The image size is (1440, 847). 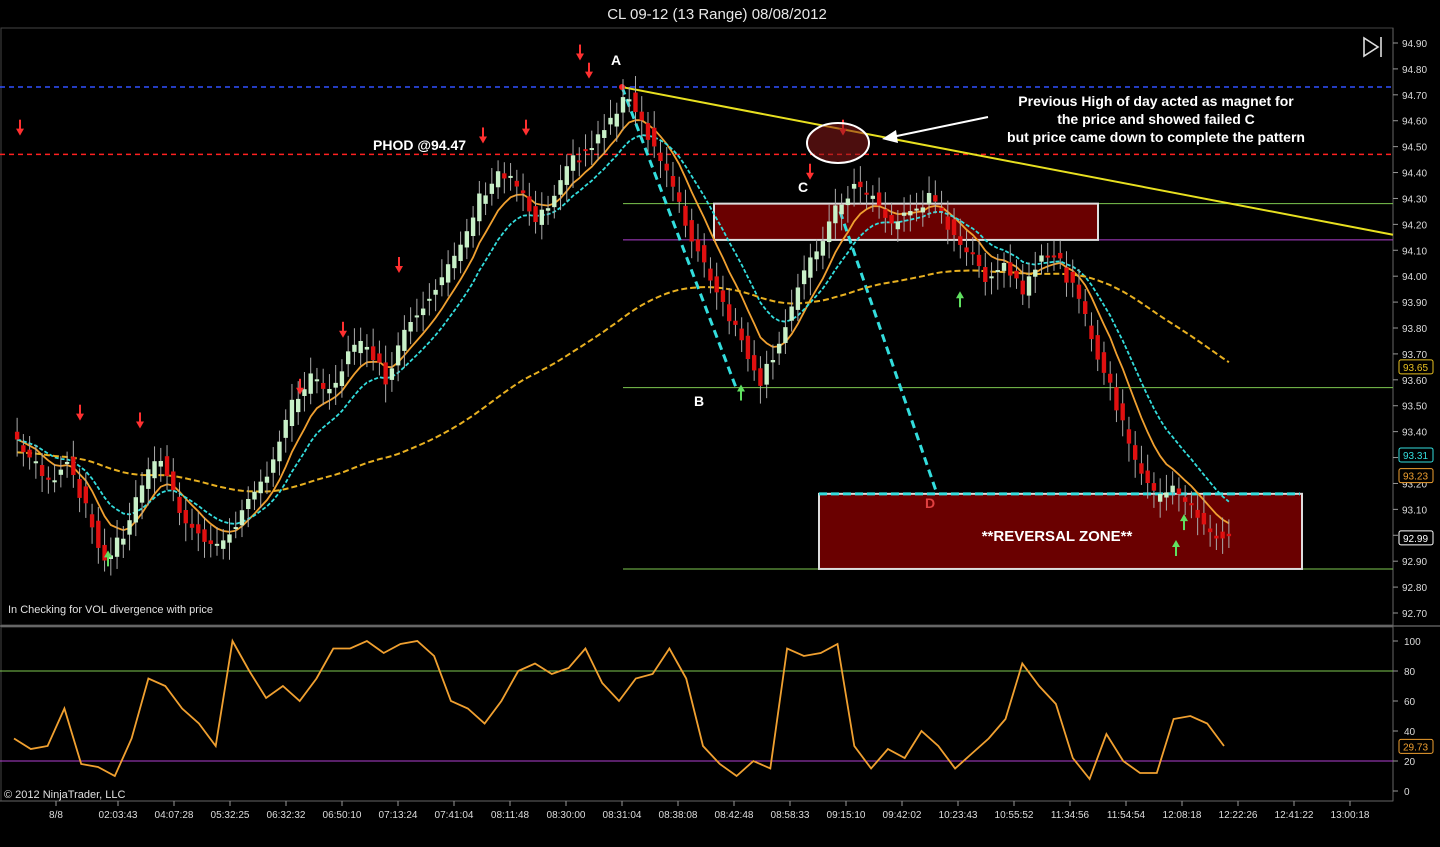 I want to click on price-tick-label: 93.70, so click(x=1414, y=355).